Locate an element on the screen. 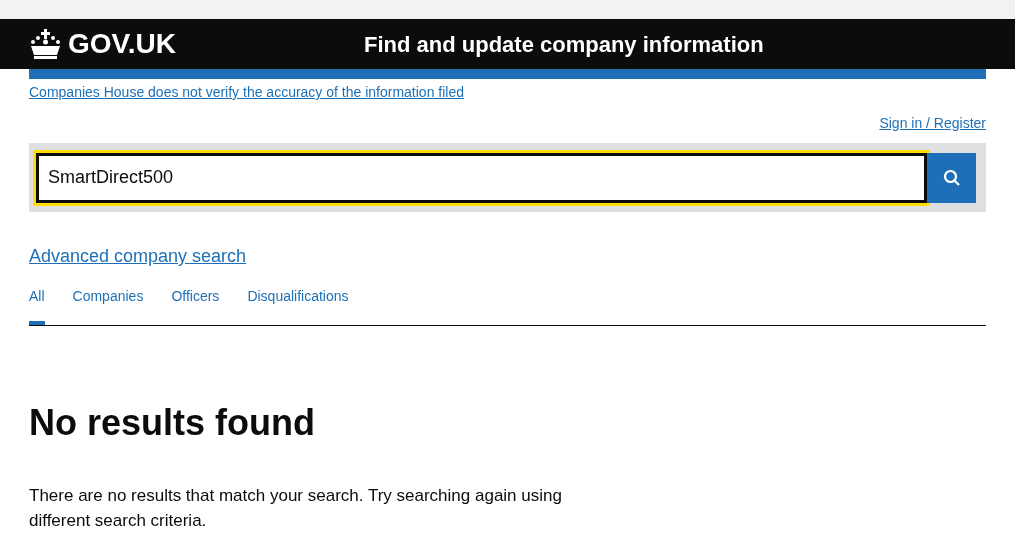 This screenshot has height=558, width=1015. page-heading: No results found is located at coordinates (172, 423).